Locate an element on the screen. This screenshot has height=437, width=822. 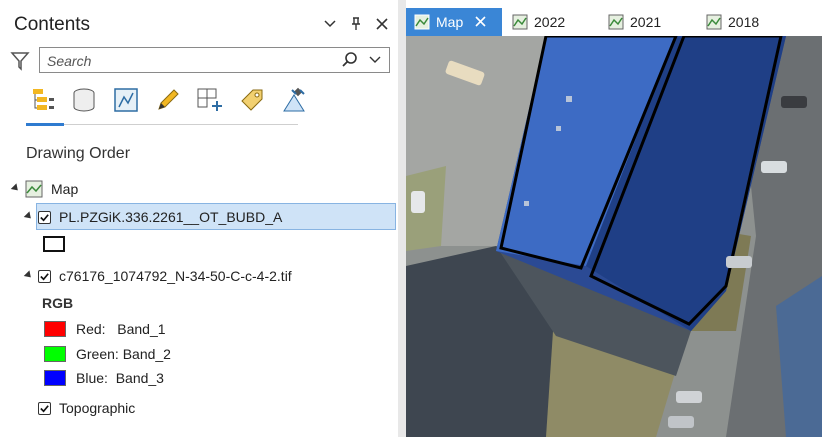
polygon-symbol-icon is located at coordinates (54, 244).